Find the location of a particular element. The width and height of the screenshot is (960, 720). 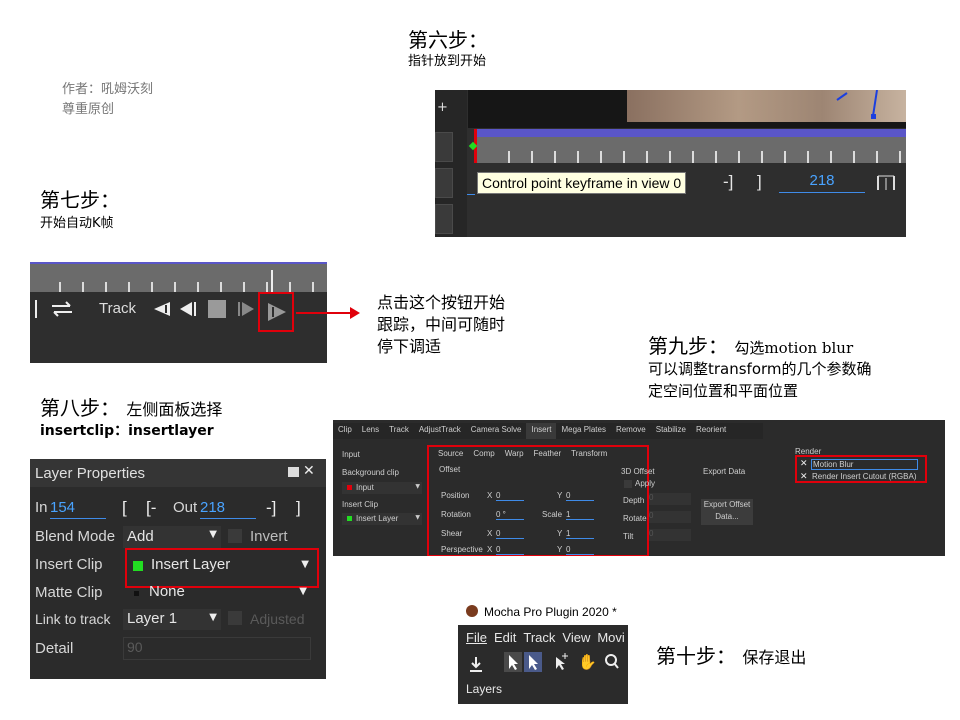

menu-edit: Edit is located at coordinates (505, 637).